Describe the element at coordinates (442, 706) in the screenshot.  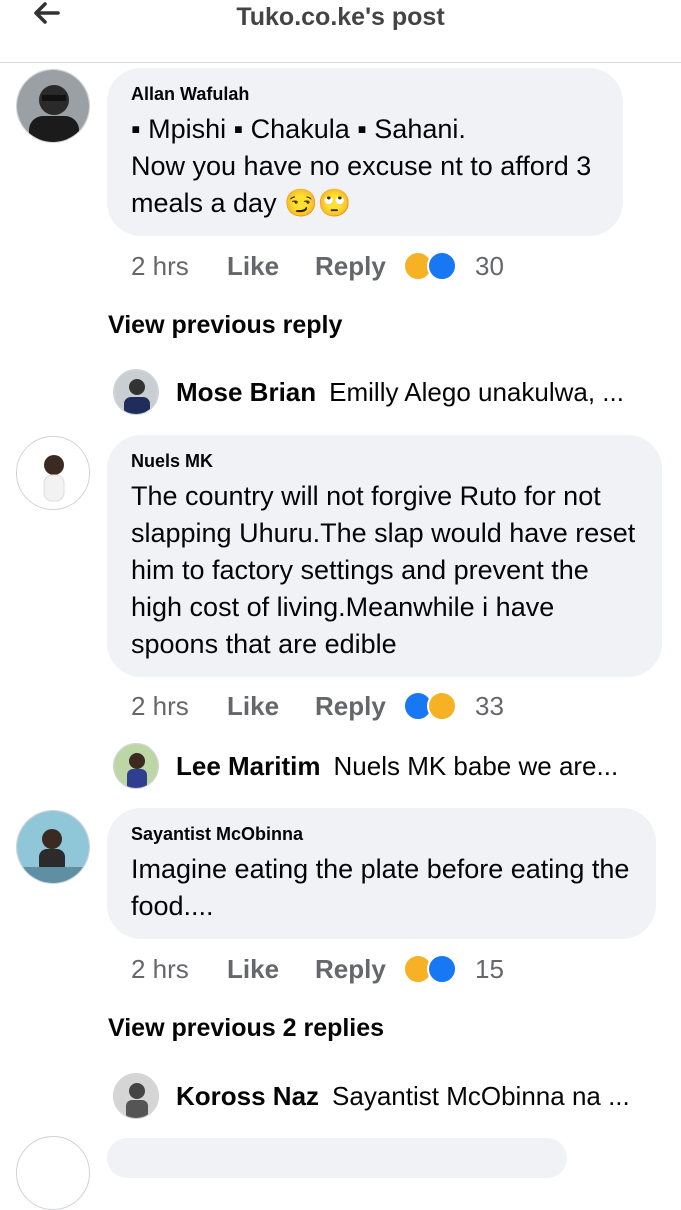
I see `haha-reaction-icon` at that location.